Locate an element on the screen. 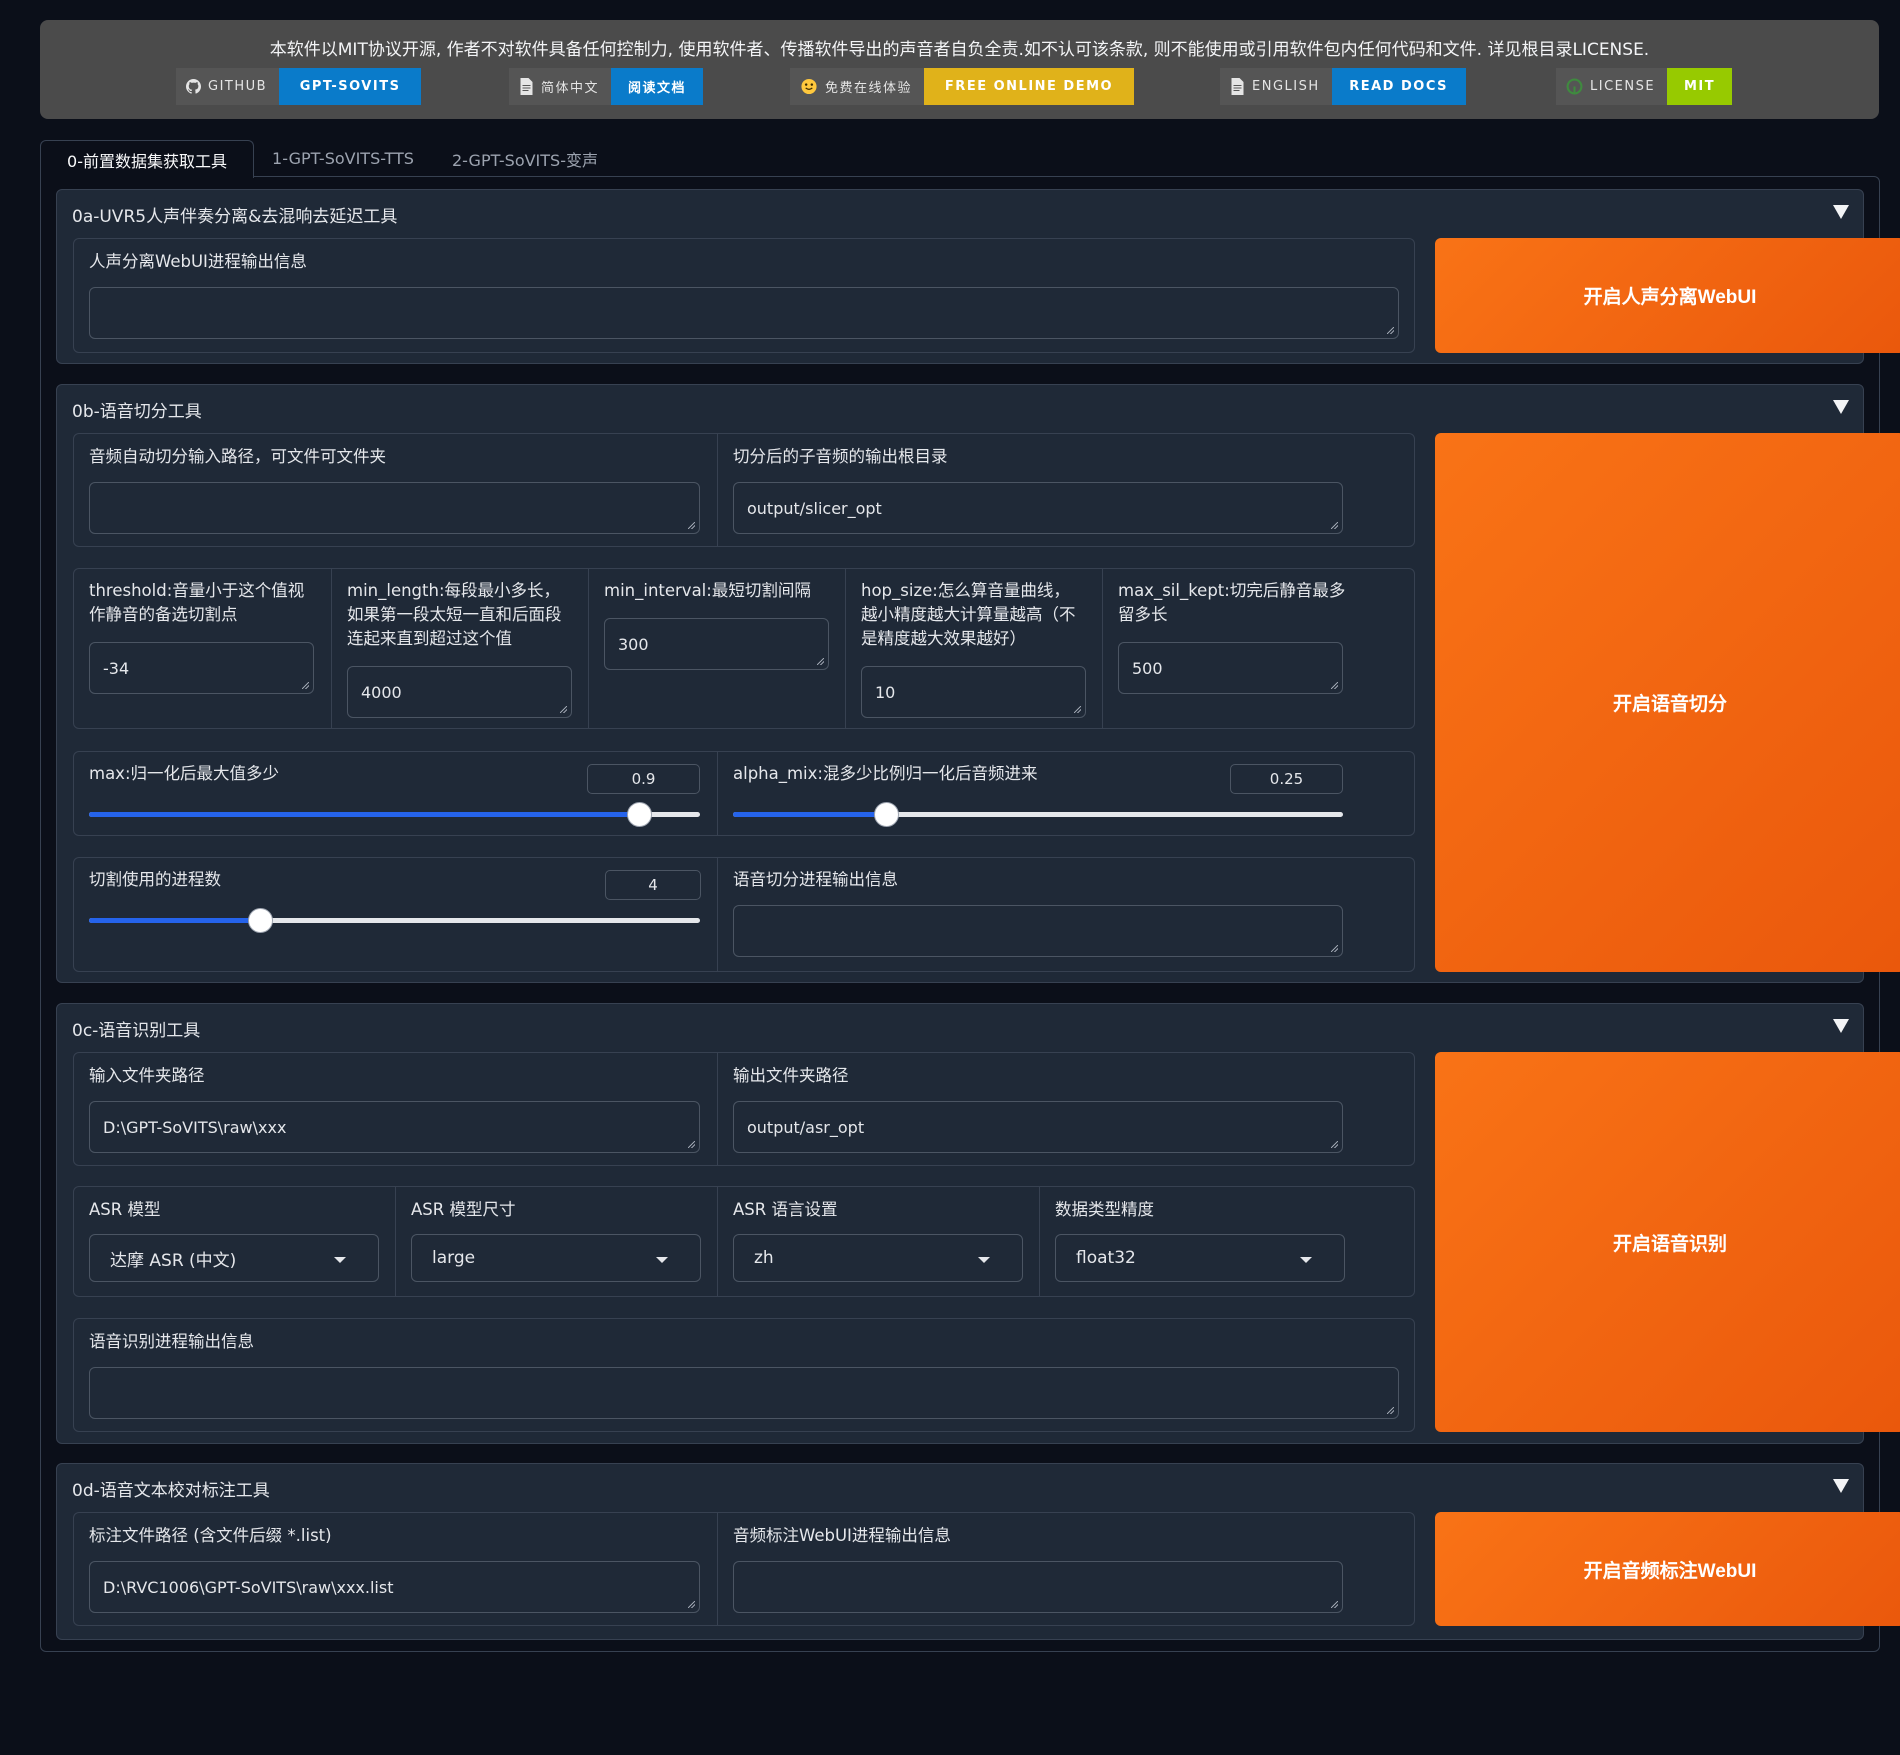 The height and width of the screenshot is (1755, 1900). labeler-log-cell: 音频标注WebUI进程输出信息 is located at coordinates (1066, 1569).